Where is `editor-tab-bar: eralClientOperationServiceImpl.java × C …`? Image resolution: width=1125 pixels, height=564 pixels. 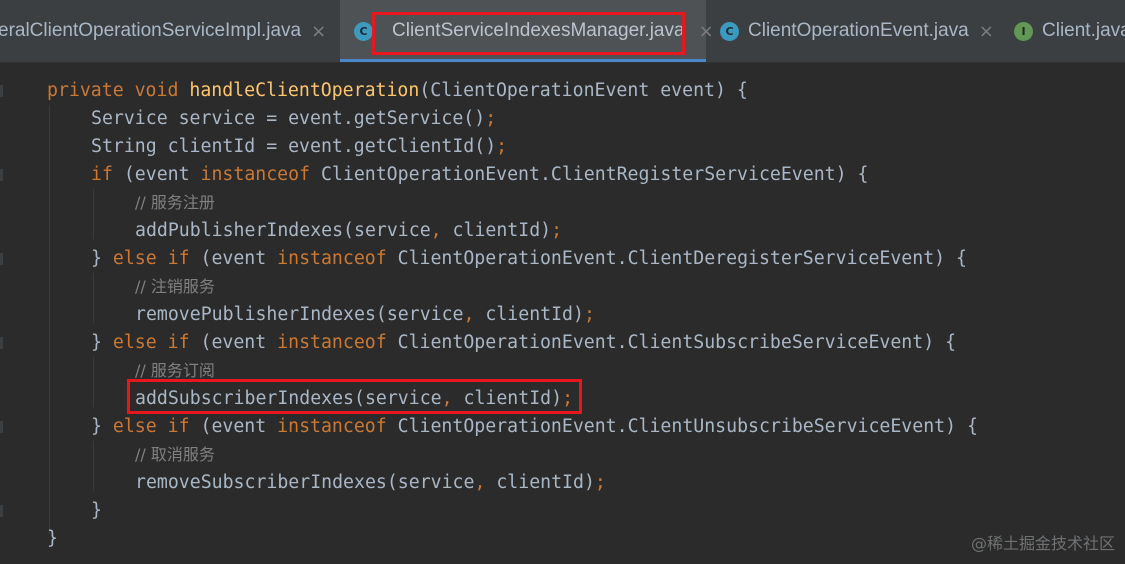 editor-tab-bar: eralClientOperationServiceImpl.java × C … is located at coordinates (562, 31).